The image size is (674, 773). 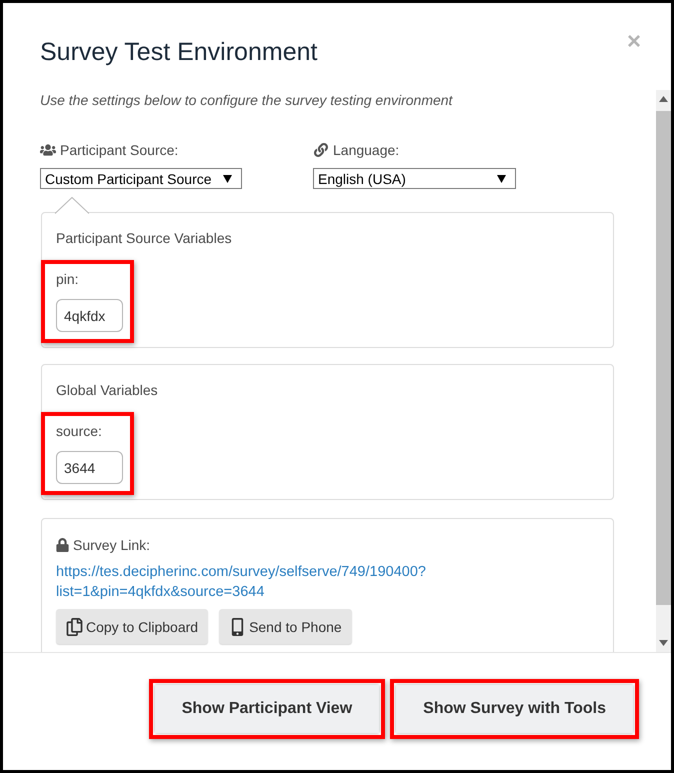 I want to click on input-field: 3644, so click(x=89, y=467).